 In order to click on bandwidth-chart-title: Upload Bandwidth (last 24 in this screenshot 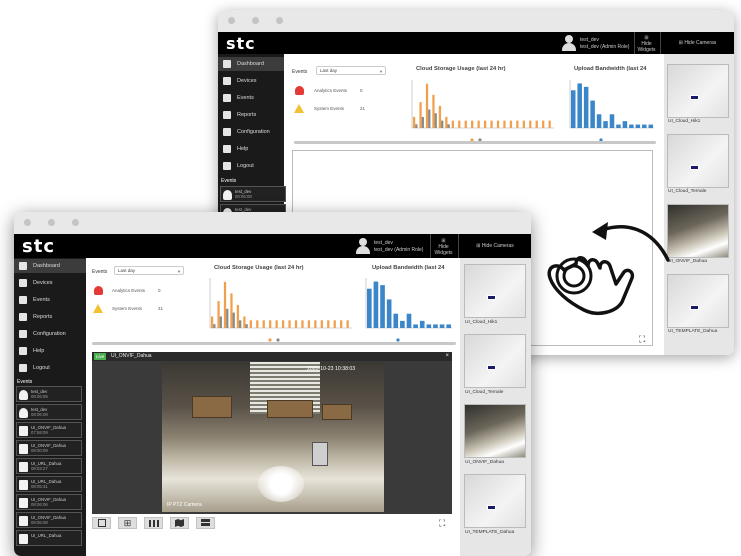, I will do `click(408, 268)`.